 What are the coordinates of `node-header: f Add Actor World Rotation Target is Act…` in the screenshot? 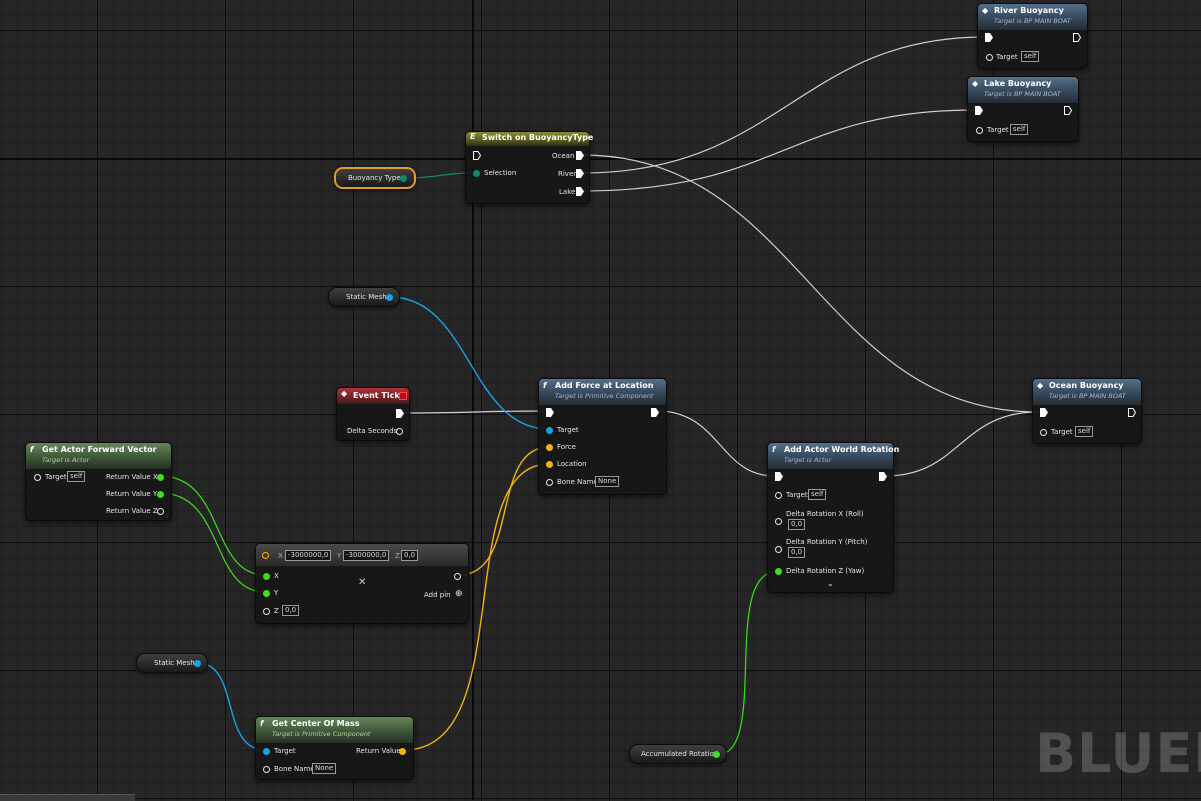 It's located at (833, 456).